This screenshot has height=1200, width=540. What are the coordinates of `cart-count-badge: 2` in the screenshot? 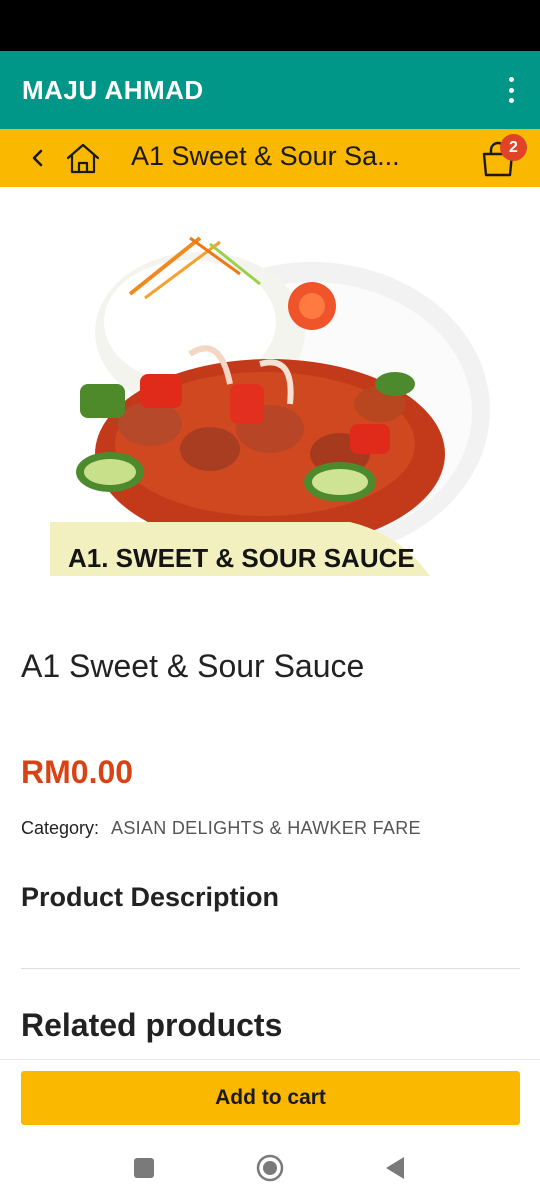 It's located at (513, 147).